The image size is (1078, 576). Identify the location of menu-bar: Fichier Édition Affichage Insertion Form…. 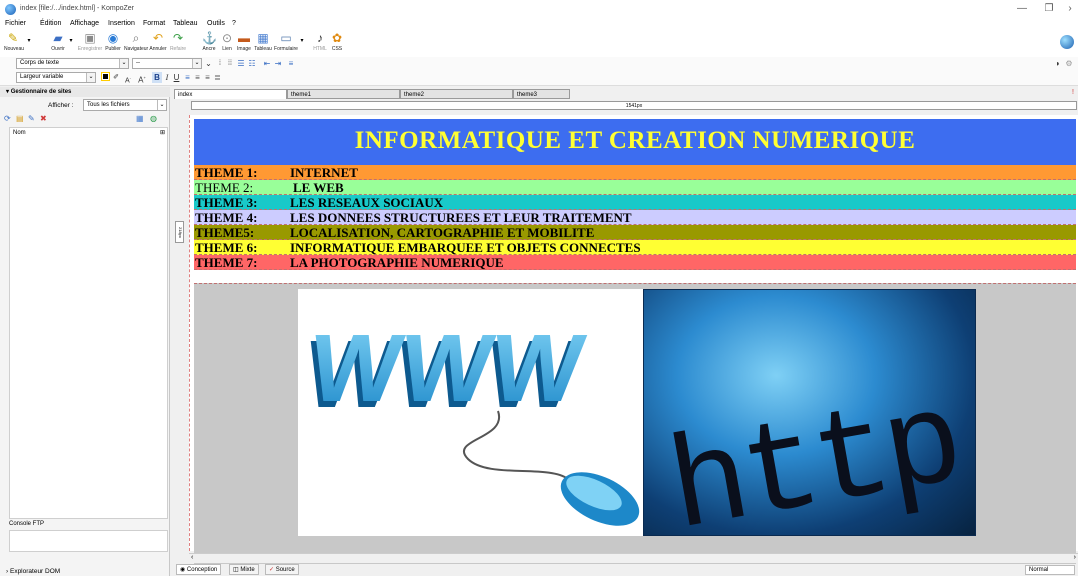
(539, 25).